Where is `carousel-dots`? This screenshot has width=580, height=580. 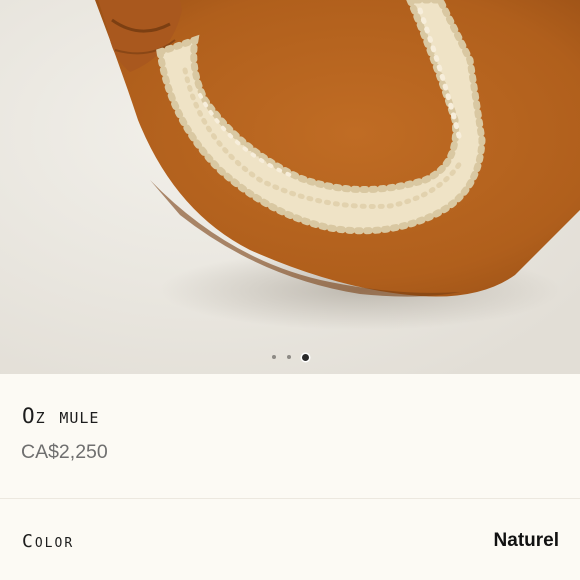
carousel-dots is located at coordinates (290, 357).